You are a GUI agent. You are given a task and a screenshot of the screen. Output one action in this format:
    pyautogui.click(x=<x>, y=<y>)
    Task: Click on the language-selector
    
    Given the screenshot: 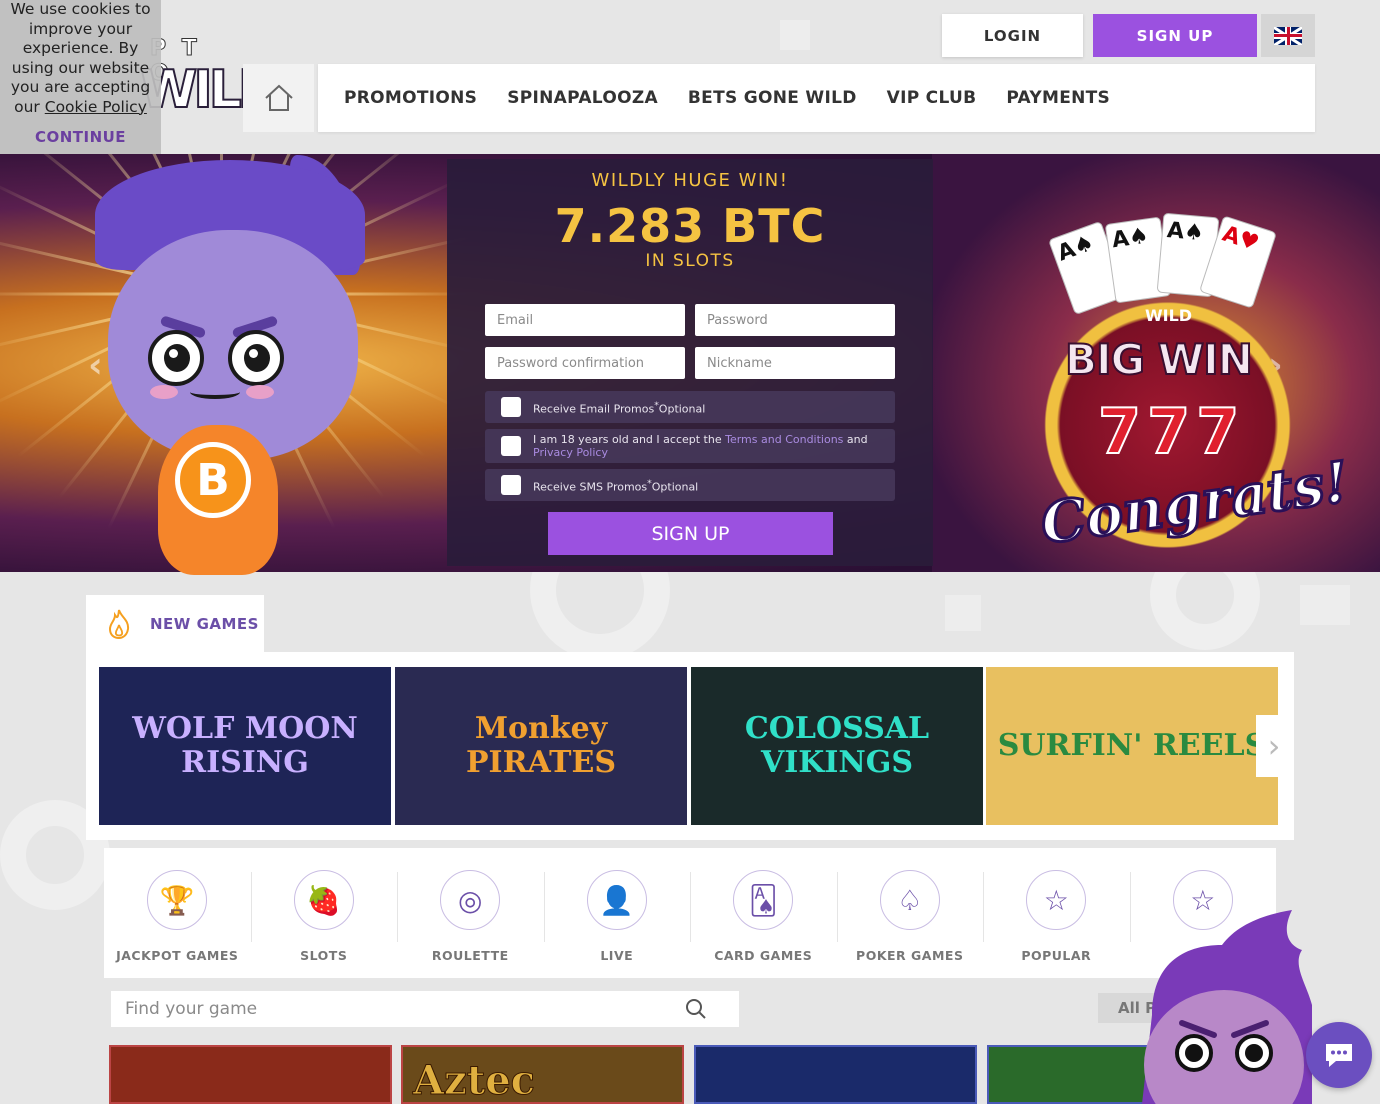 What is the action you would take?
    pyautogui.click(x=1288, y=35)
    